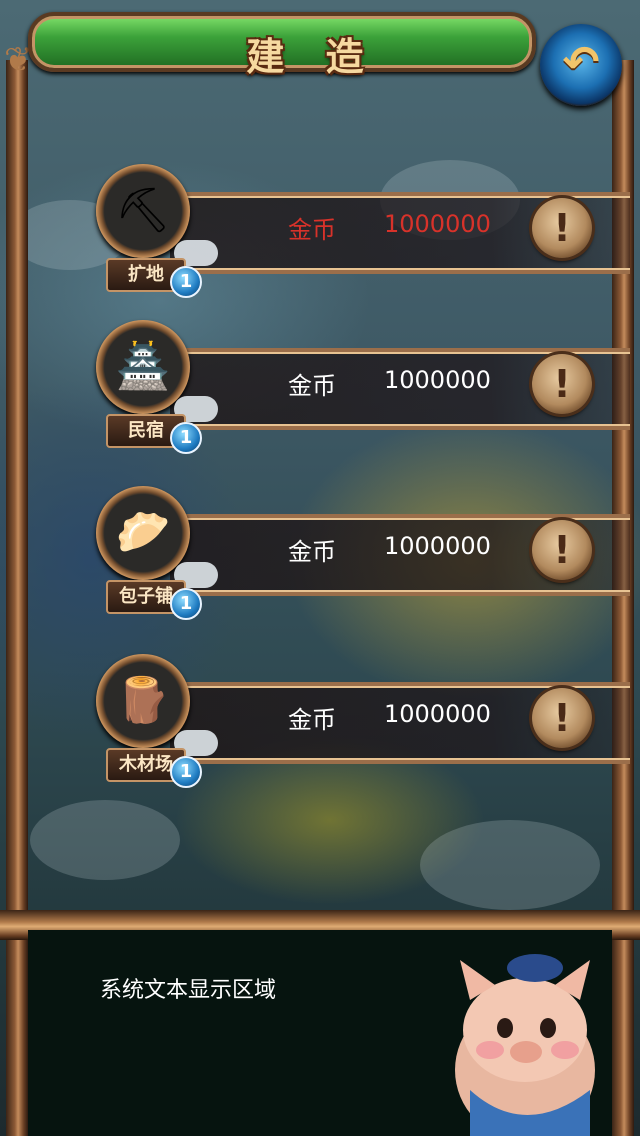  What do you see at coordinates (17, 598) in the screenshot?
I see `frame-left` at bounding box center [17, 598].